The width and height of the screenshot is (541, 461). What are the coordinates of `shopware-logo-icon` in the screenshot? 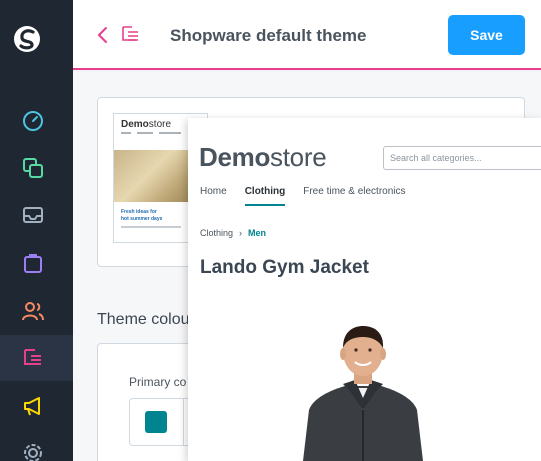 It's located at (27, 39).